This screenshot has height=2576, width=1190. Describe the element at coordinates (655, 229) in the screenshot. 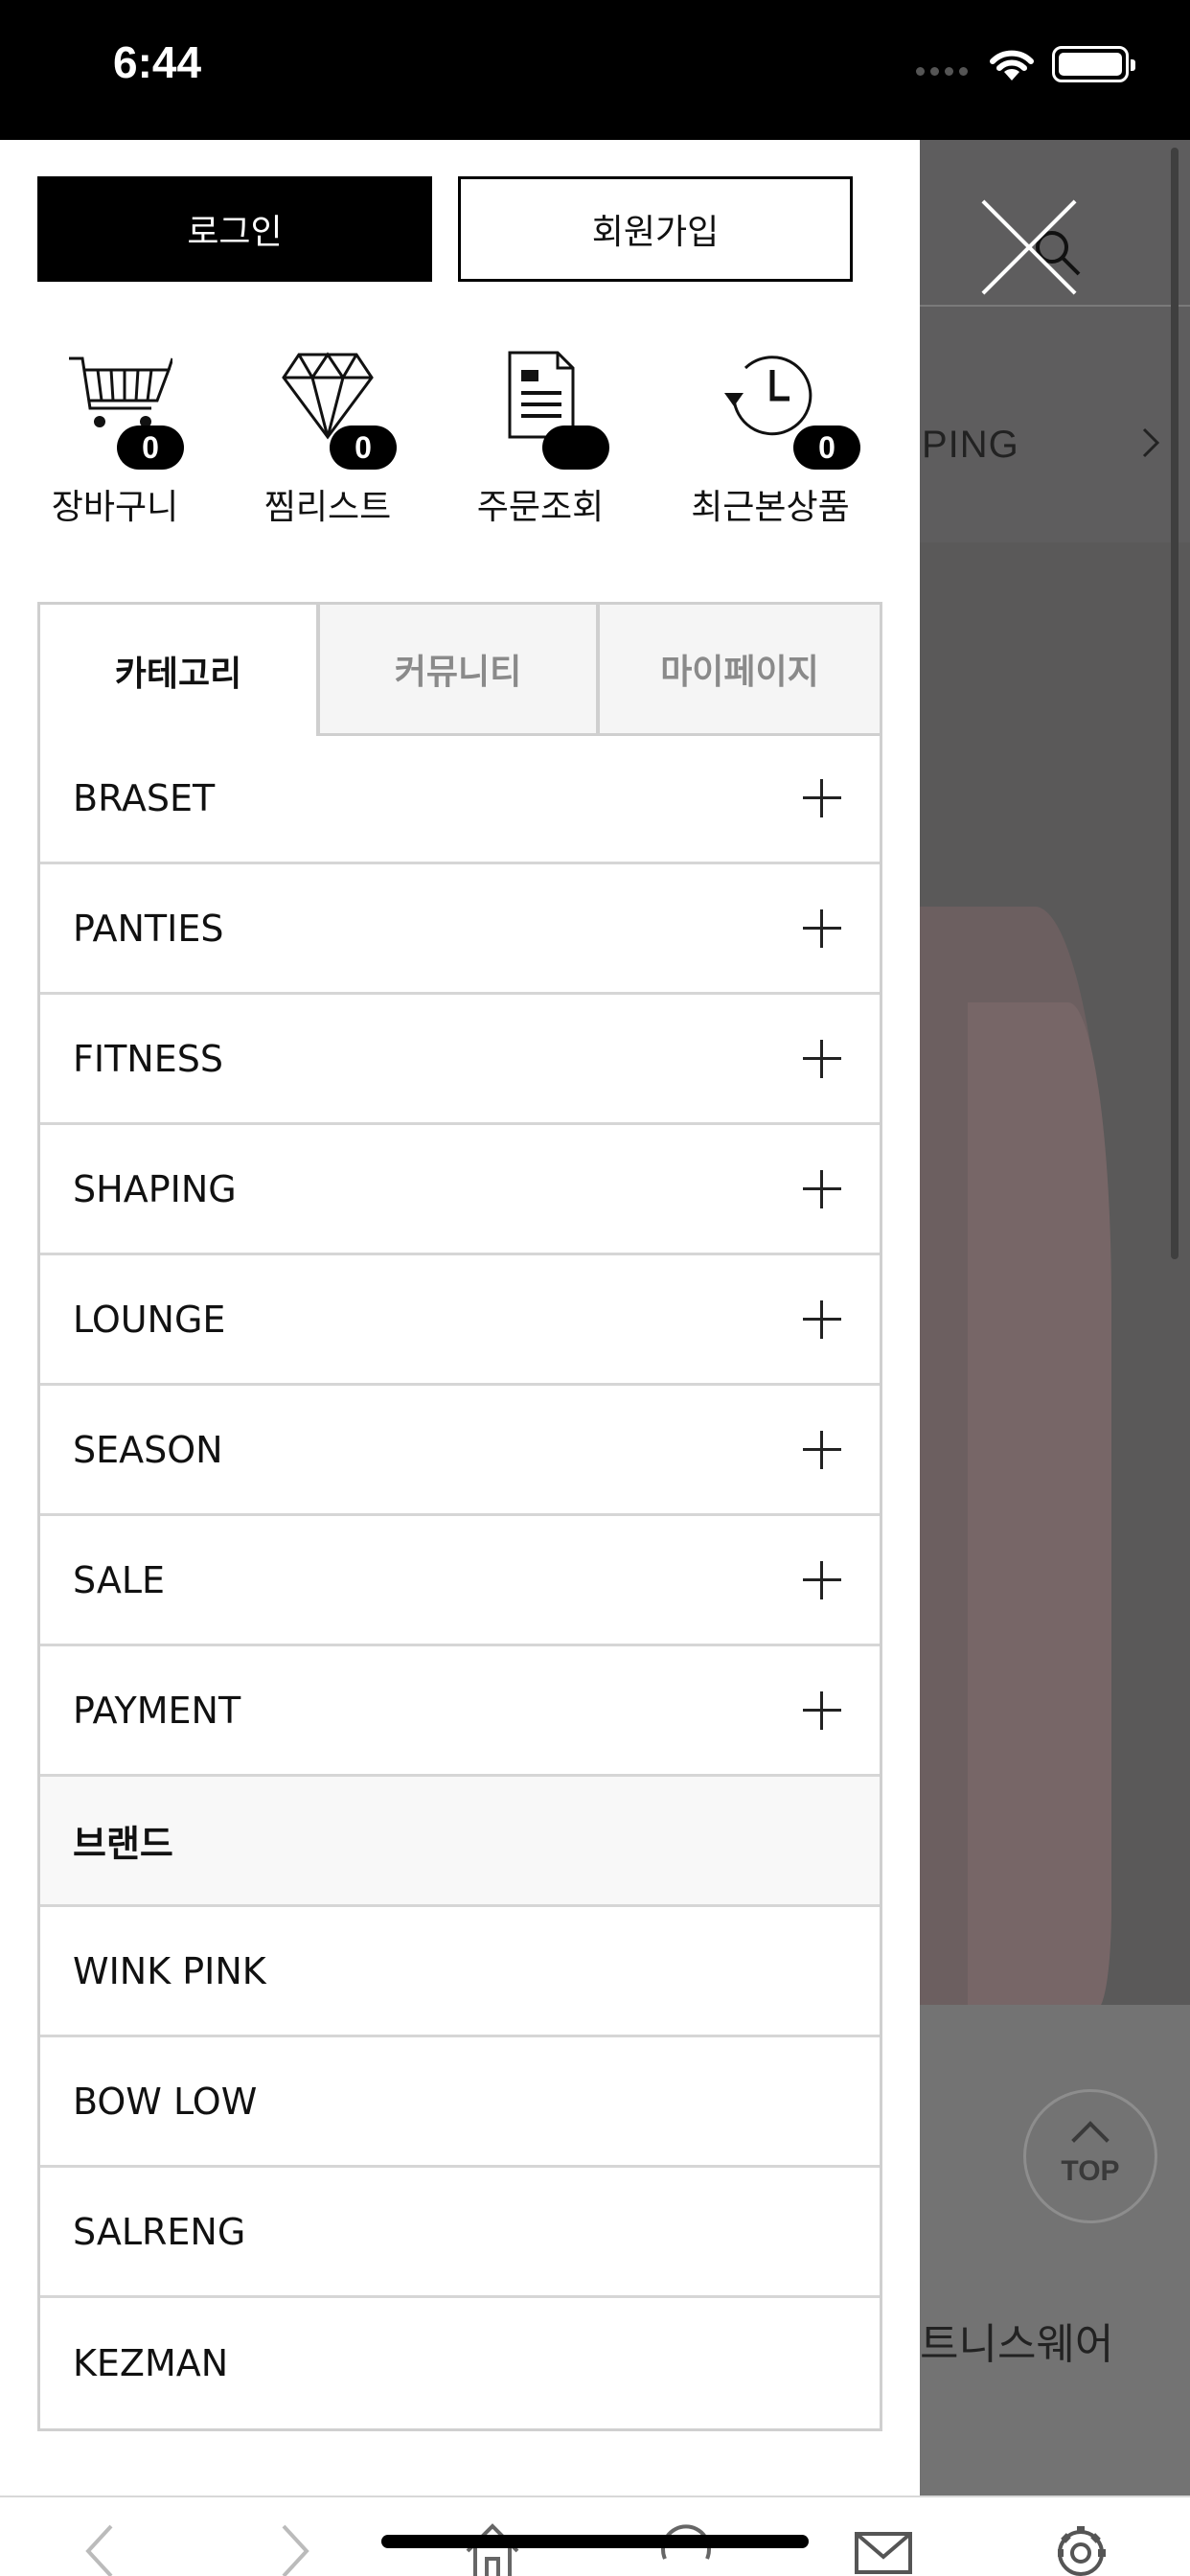

I see `signup-button: 회원가입` at that location.